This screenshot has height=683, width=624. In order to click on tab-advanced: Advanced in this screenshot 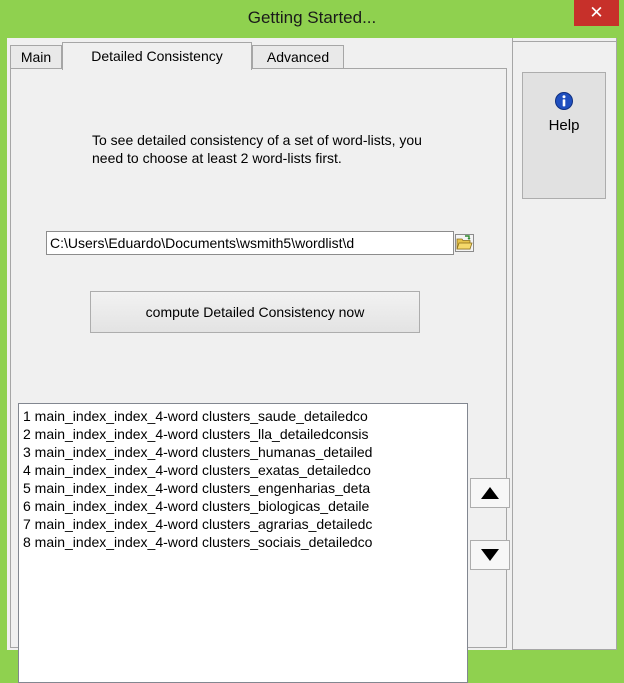, I will do `click(298, 57)`.